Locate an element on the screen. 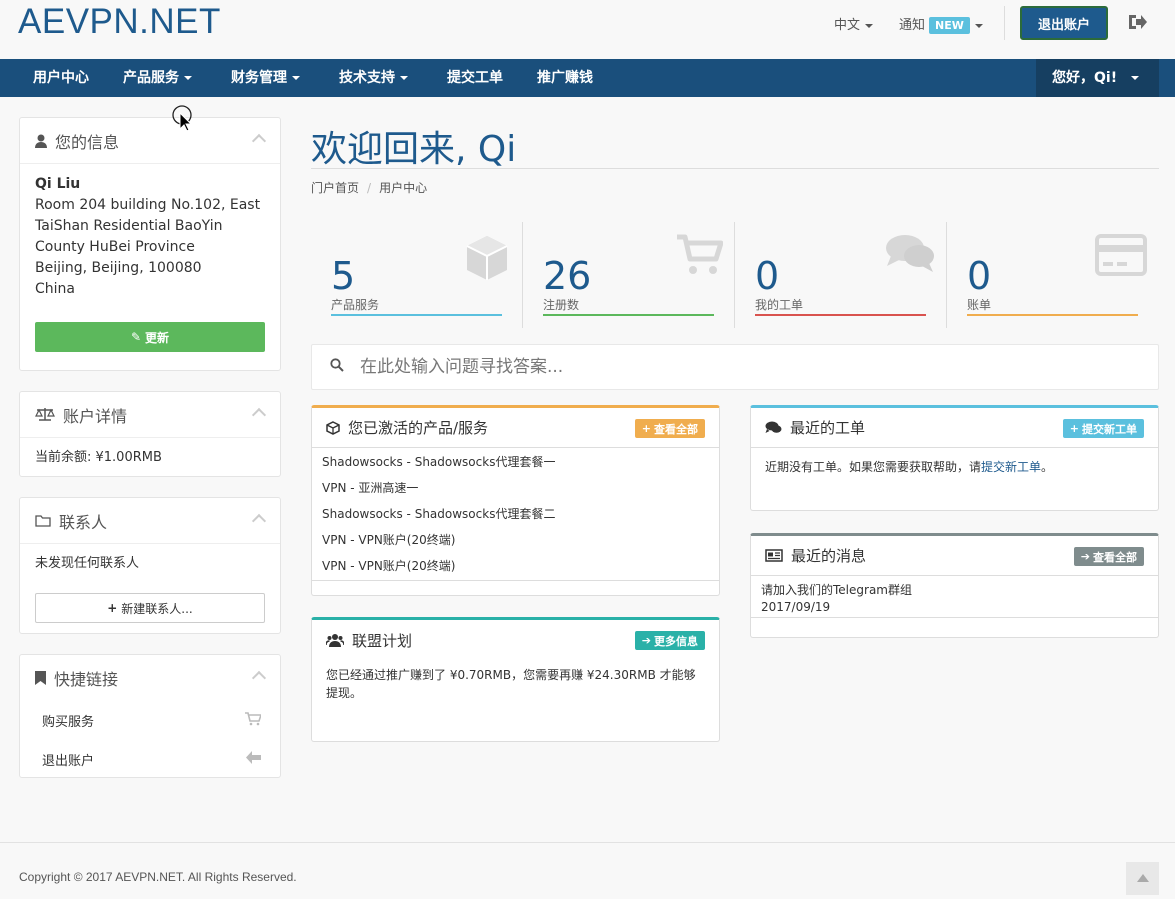 This screenshot has width=1175, height=899. breadcrumb: 门户首页 / 用户中心 is located at coordinates (369, 187).